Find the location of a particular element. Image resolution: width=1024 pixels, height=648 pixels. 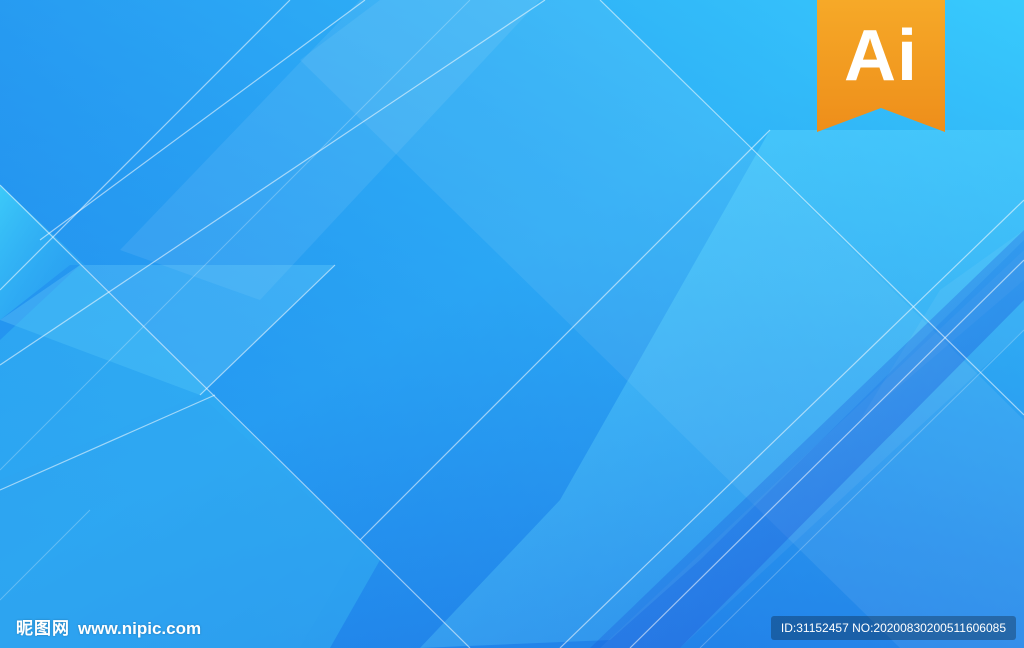

watermark-url: www.nipic.com is located at coordinates (140, 628).